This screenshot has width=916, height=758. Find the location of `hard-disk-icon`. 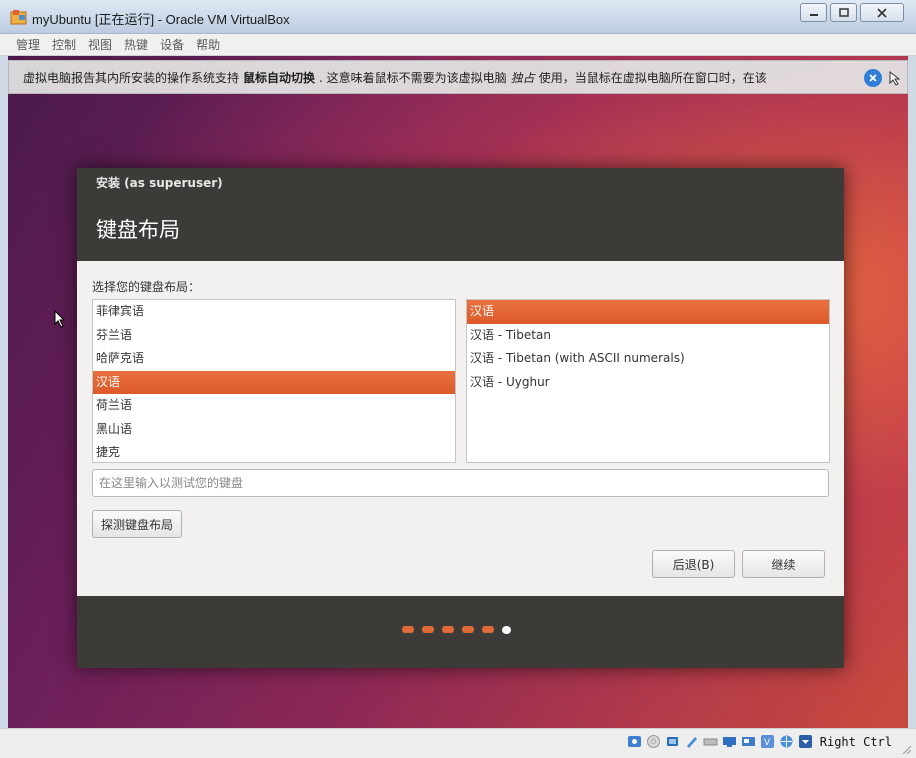

hard-disk-icon is located at coordinates (634, 741).